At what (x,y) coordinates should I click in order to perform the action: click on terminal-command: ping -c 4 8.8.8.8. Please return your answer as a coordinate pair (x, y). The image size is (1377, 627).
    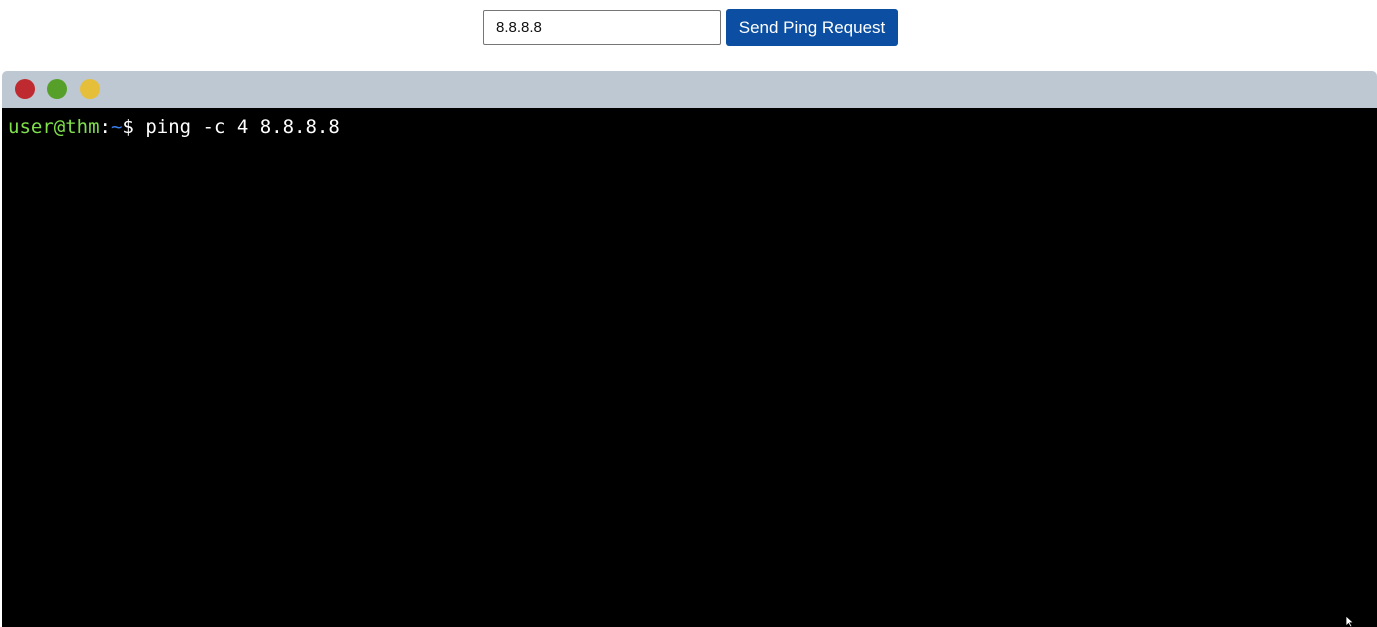
    Looking at the image, I should click on (242, 127).